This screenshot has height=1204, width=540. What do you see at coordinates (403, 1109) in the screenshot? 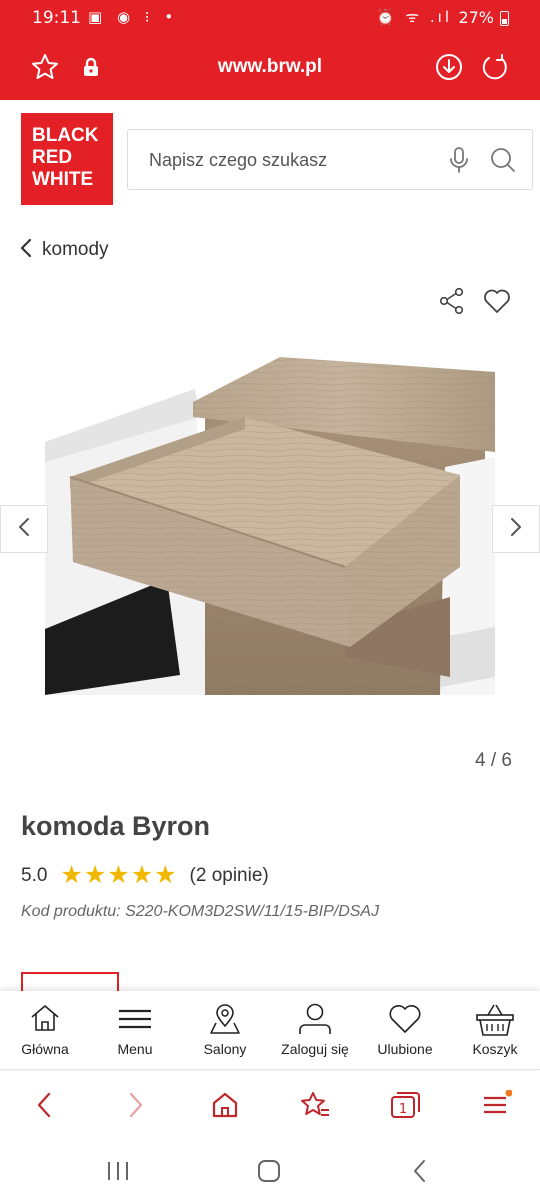
I see `tabs-count: 1` at bounding box center [403, 1109].